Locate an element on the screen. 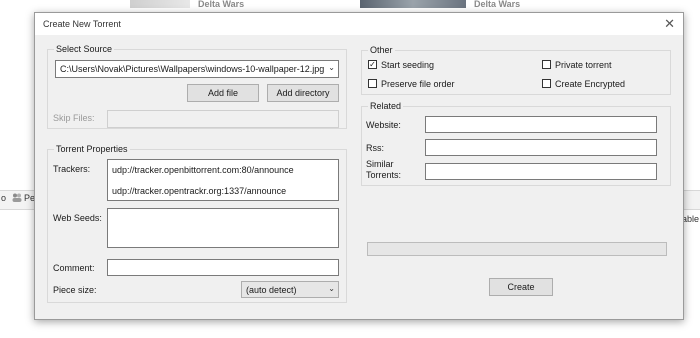 This screenshot has width=700, height=338. close-icon: ✕ is located at coordinates (669, 24).